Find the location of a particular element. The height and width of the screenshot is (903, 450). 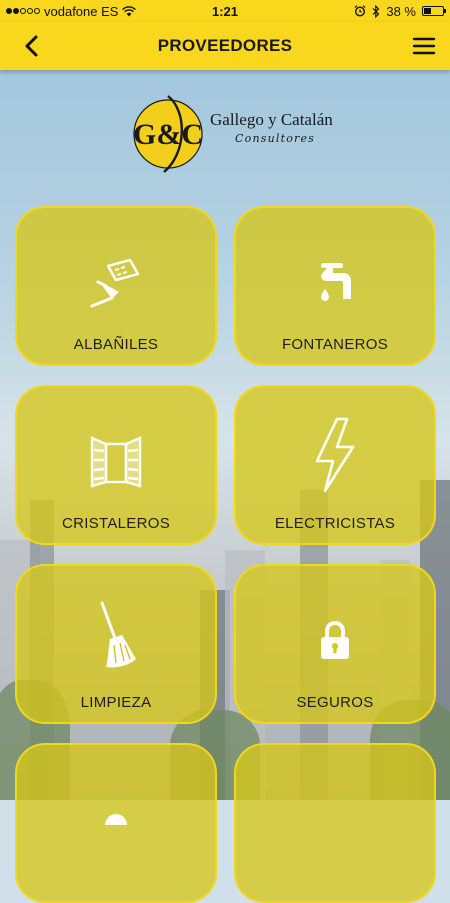

category-albaniles: ALBAÑILES is located at coordinates (116, 286).